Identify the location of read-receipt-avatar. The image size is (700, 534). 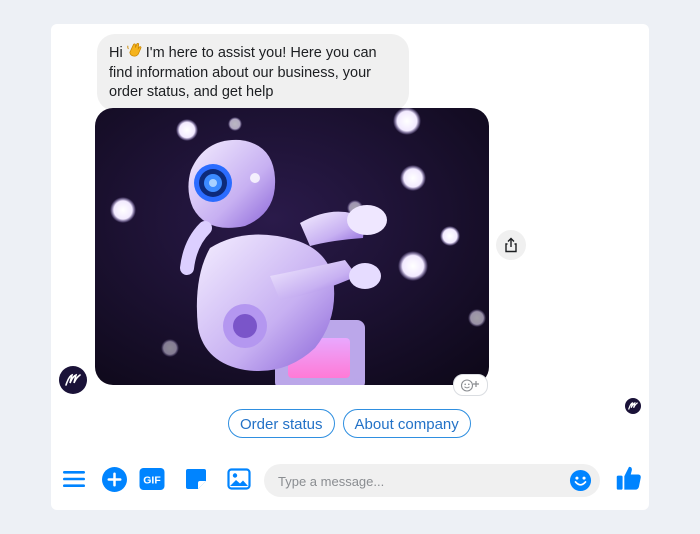
(633, 406).